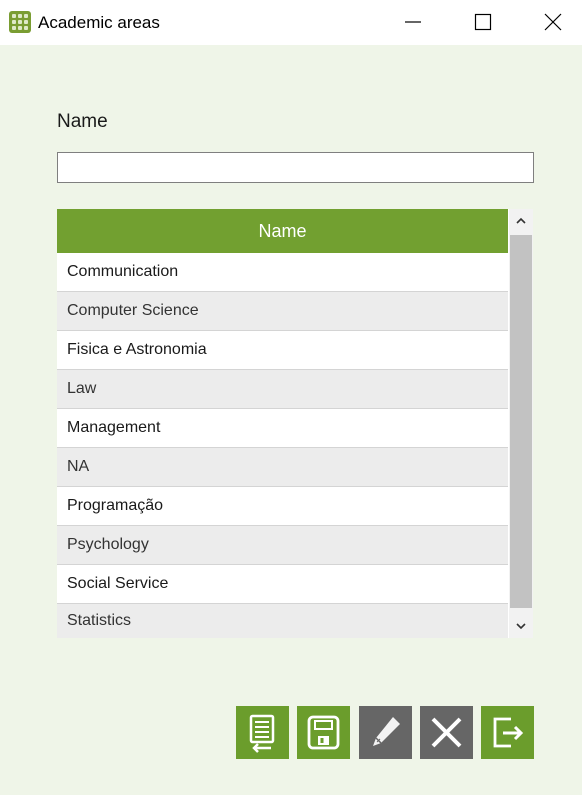 This screenshot has width=582, height=795. Describe the element at coordinates (99, 22) in the screenshot. I see `window-title: Academic areas` at that location.